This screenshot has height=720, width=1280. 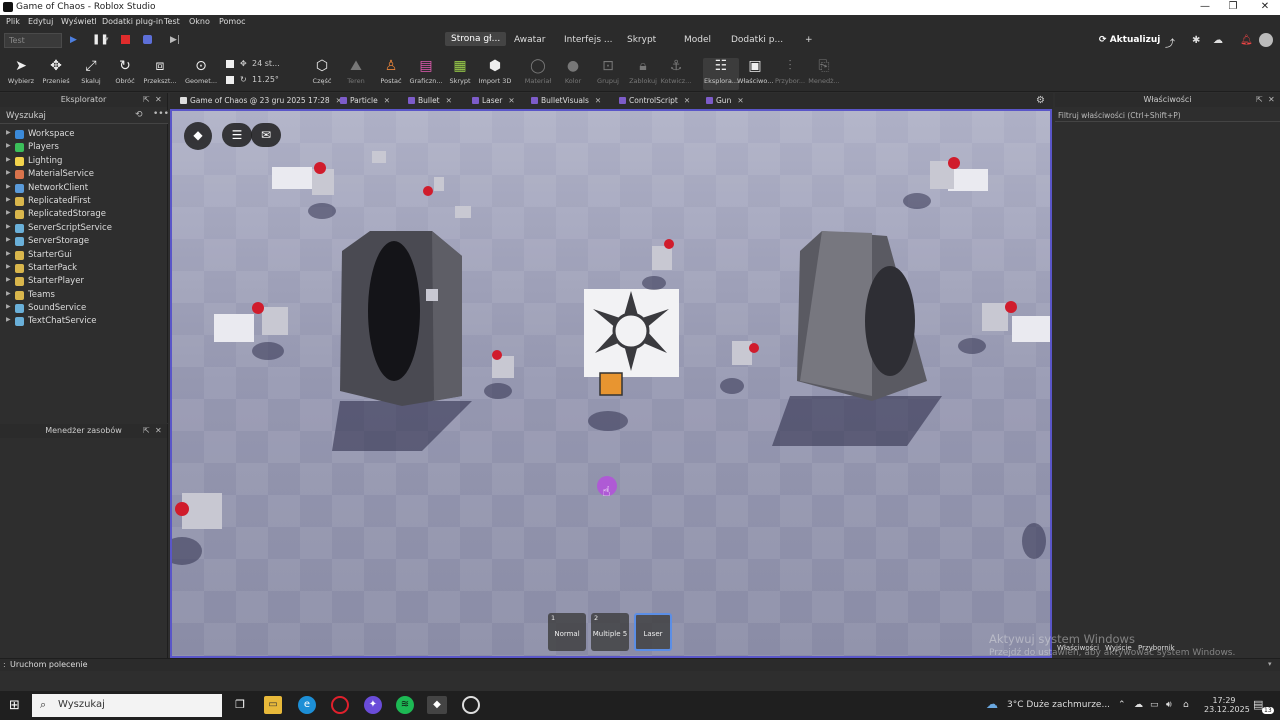 What do you see at coordinates (127, 705) in the screenshot?
I see `taskbar-search-input: ⌕ Wyszukaj` at bounding box center [127, 705].